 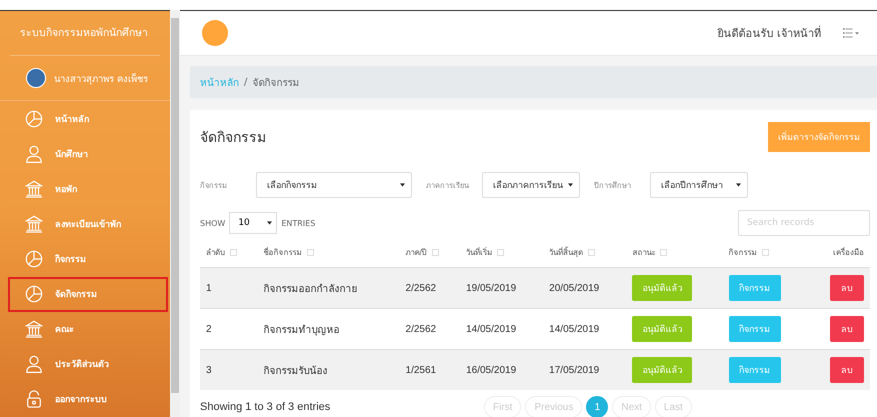 What do you see at coordinates (209, 329) in the screenshot?
I see `table-cell: 2` at bounding box center [209, 329].